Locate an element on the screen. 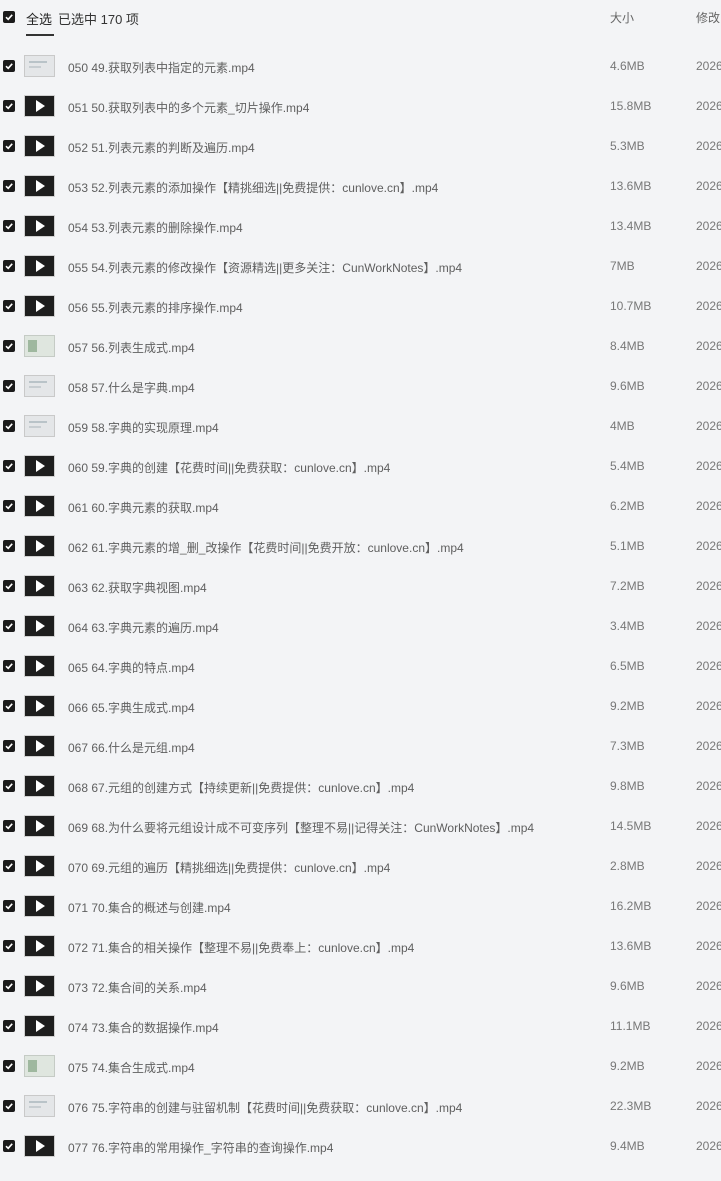 This screenshot has height=1181, width=721. file-name: 054 53.列表元素的删除操作.mp4 is located at coordinates (155, 227).